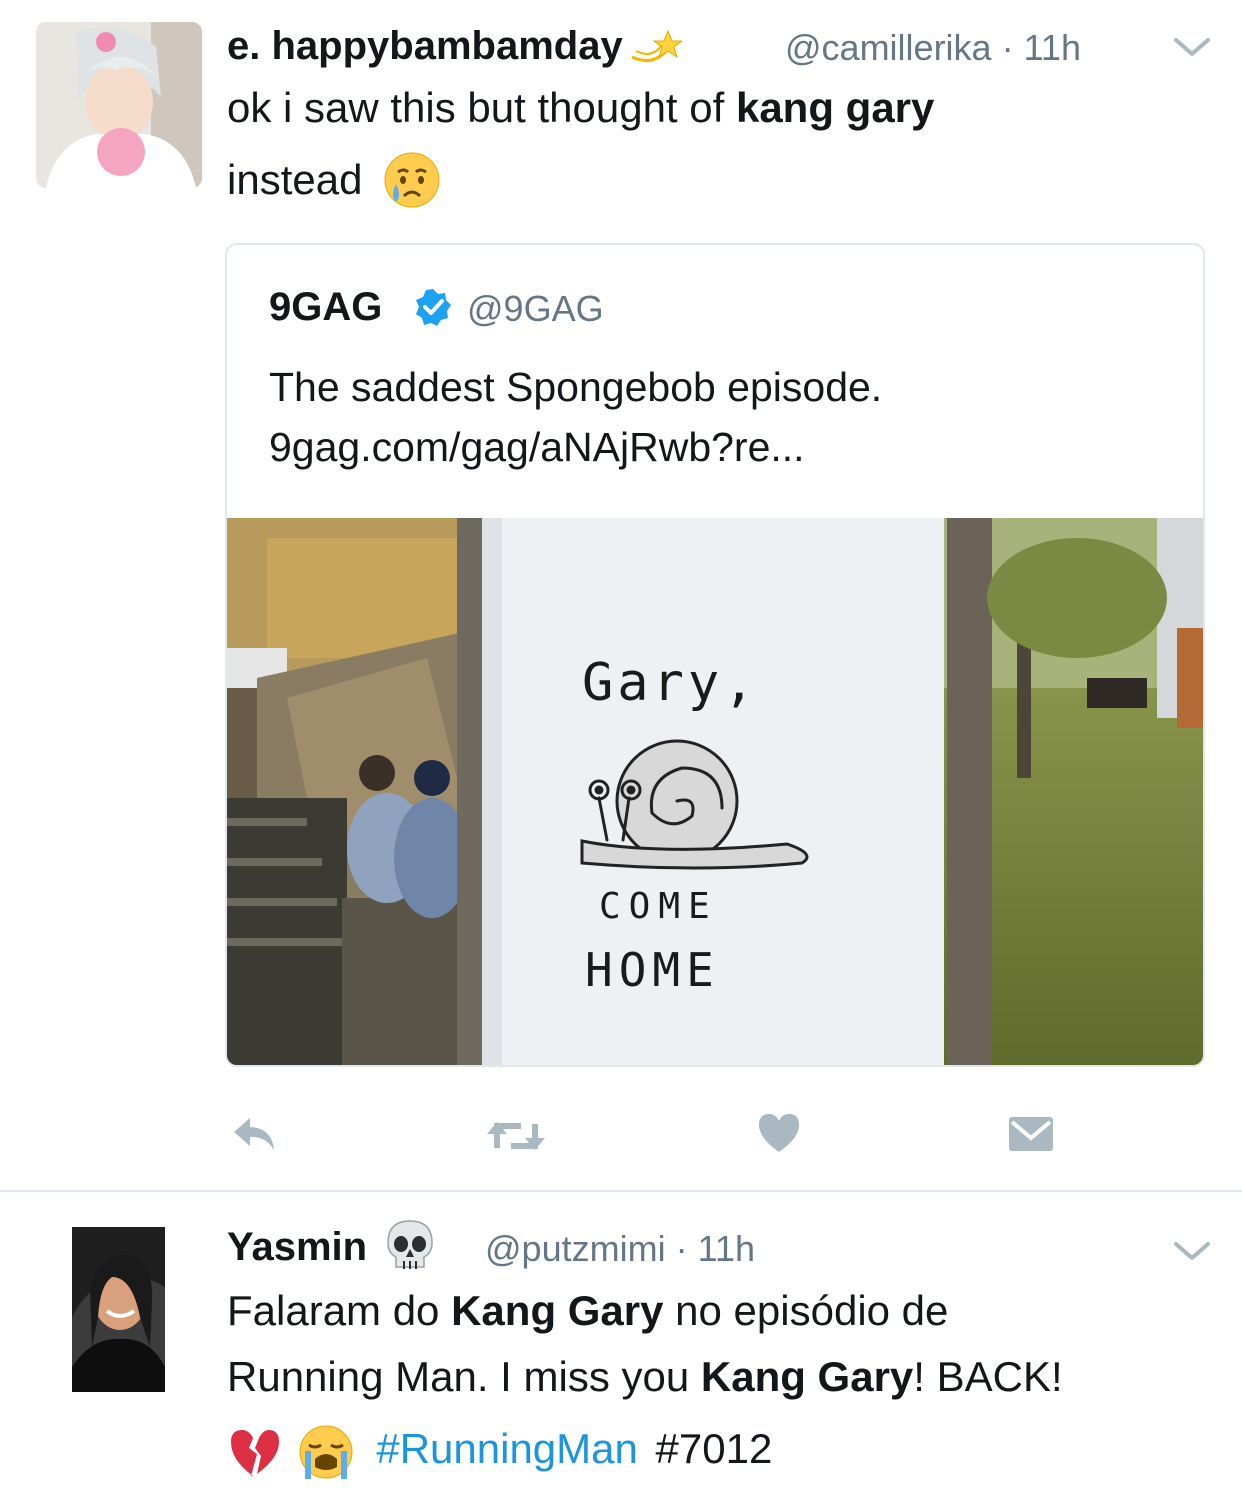 This screenshot has height=1499, width=1242. What do you see at coordinates (576, 387) in the screenshot?
I see `quoted-text-line: The saddest Spongebob episode.` at bounding box center [576, 387].